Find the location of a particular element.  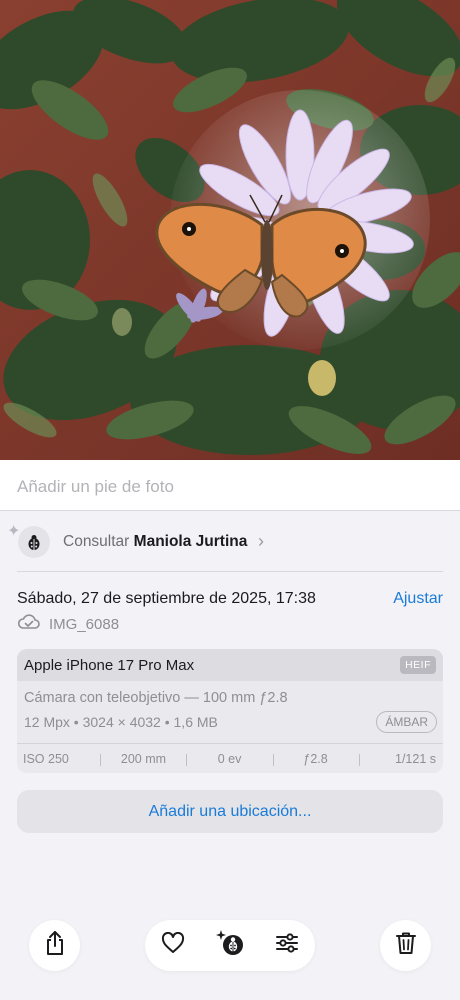

style-profile-badge: ÁMBAR is located at coordinates (406, 722).